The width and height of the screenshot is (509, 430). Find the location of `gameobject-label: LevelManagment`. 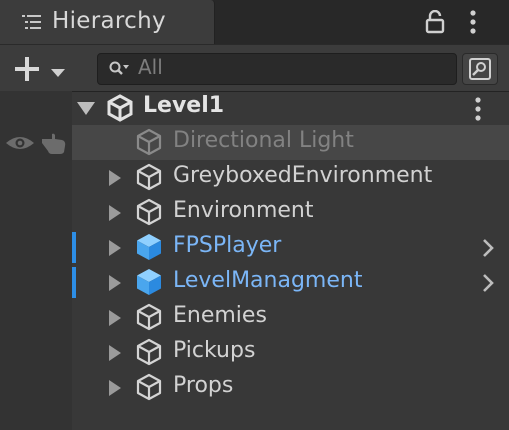

gameobject-label: LevelManagment is located at coordinates (268, 280).